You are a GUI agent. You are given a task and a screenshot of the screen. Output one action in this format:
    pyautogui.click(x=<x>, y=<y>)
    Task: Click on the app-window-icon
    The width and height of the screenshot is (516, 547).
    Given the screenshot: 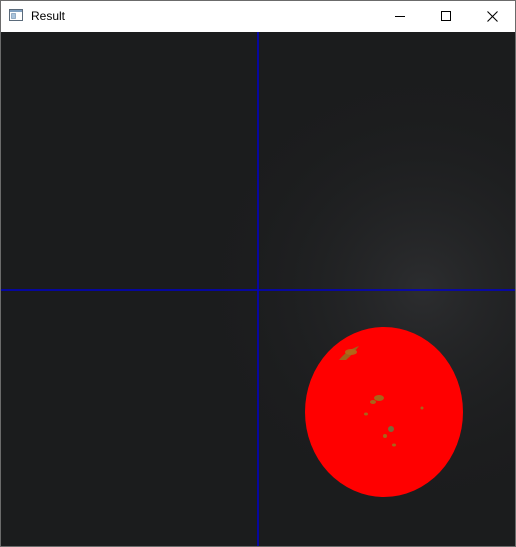 What is the action you would take?
    pyautogui.click(x=16, y=15)
    